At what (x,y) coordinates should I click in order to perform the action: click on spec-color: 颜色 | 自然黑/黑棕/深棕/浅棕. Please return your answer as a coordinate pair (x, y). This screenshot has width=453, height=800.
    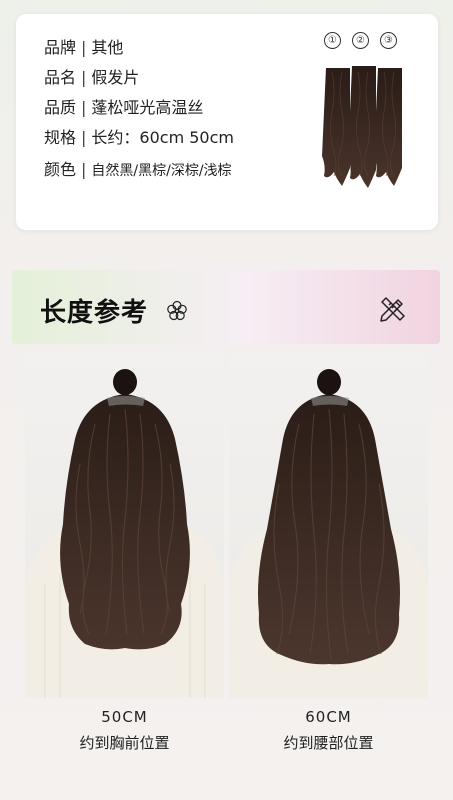
    Looking at the image, I should click on (138, 169).